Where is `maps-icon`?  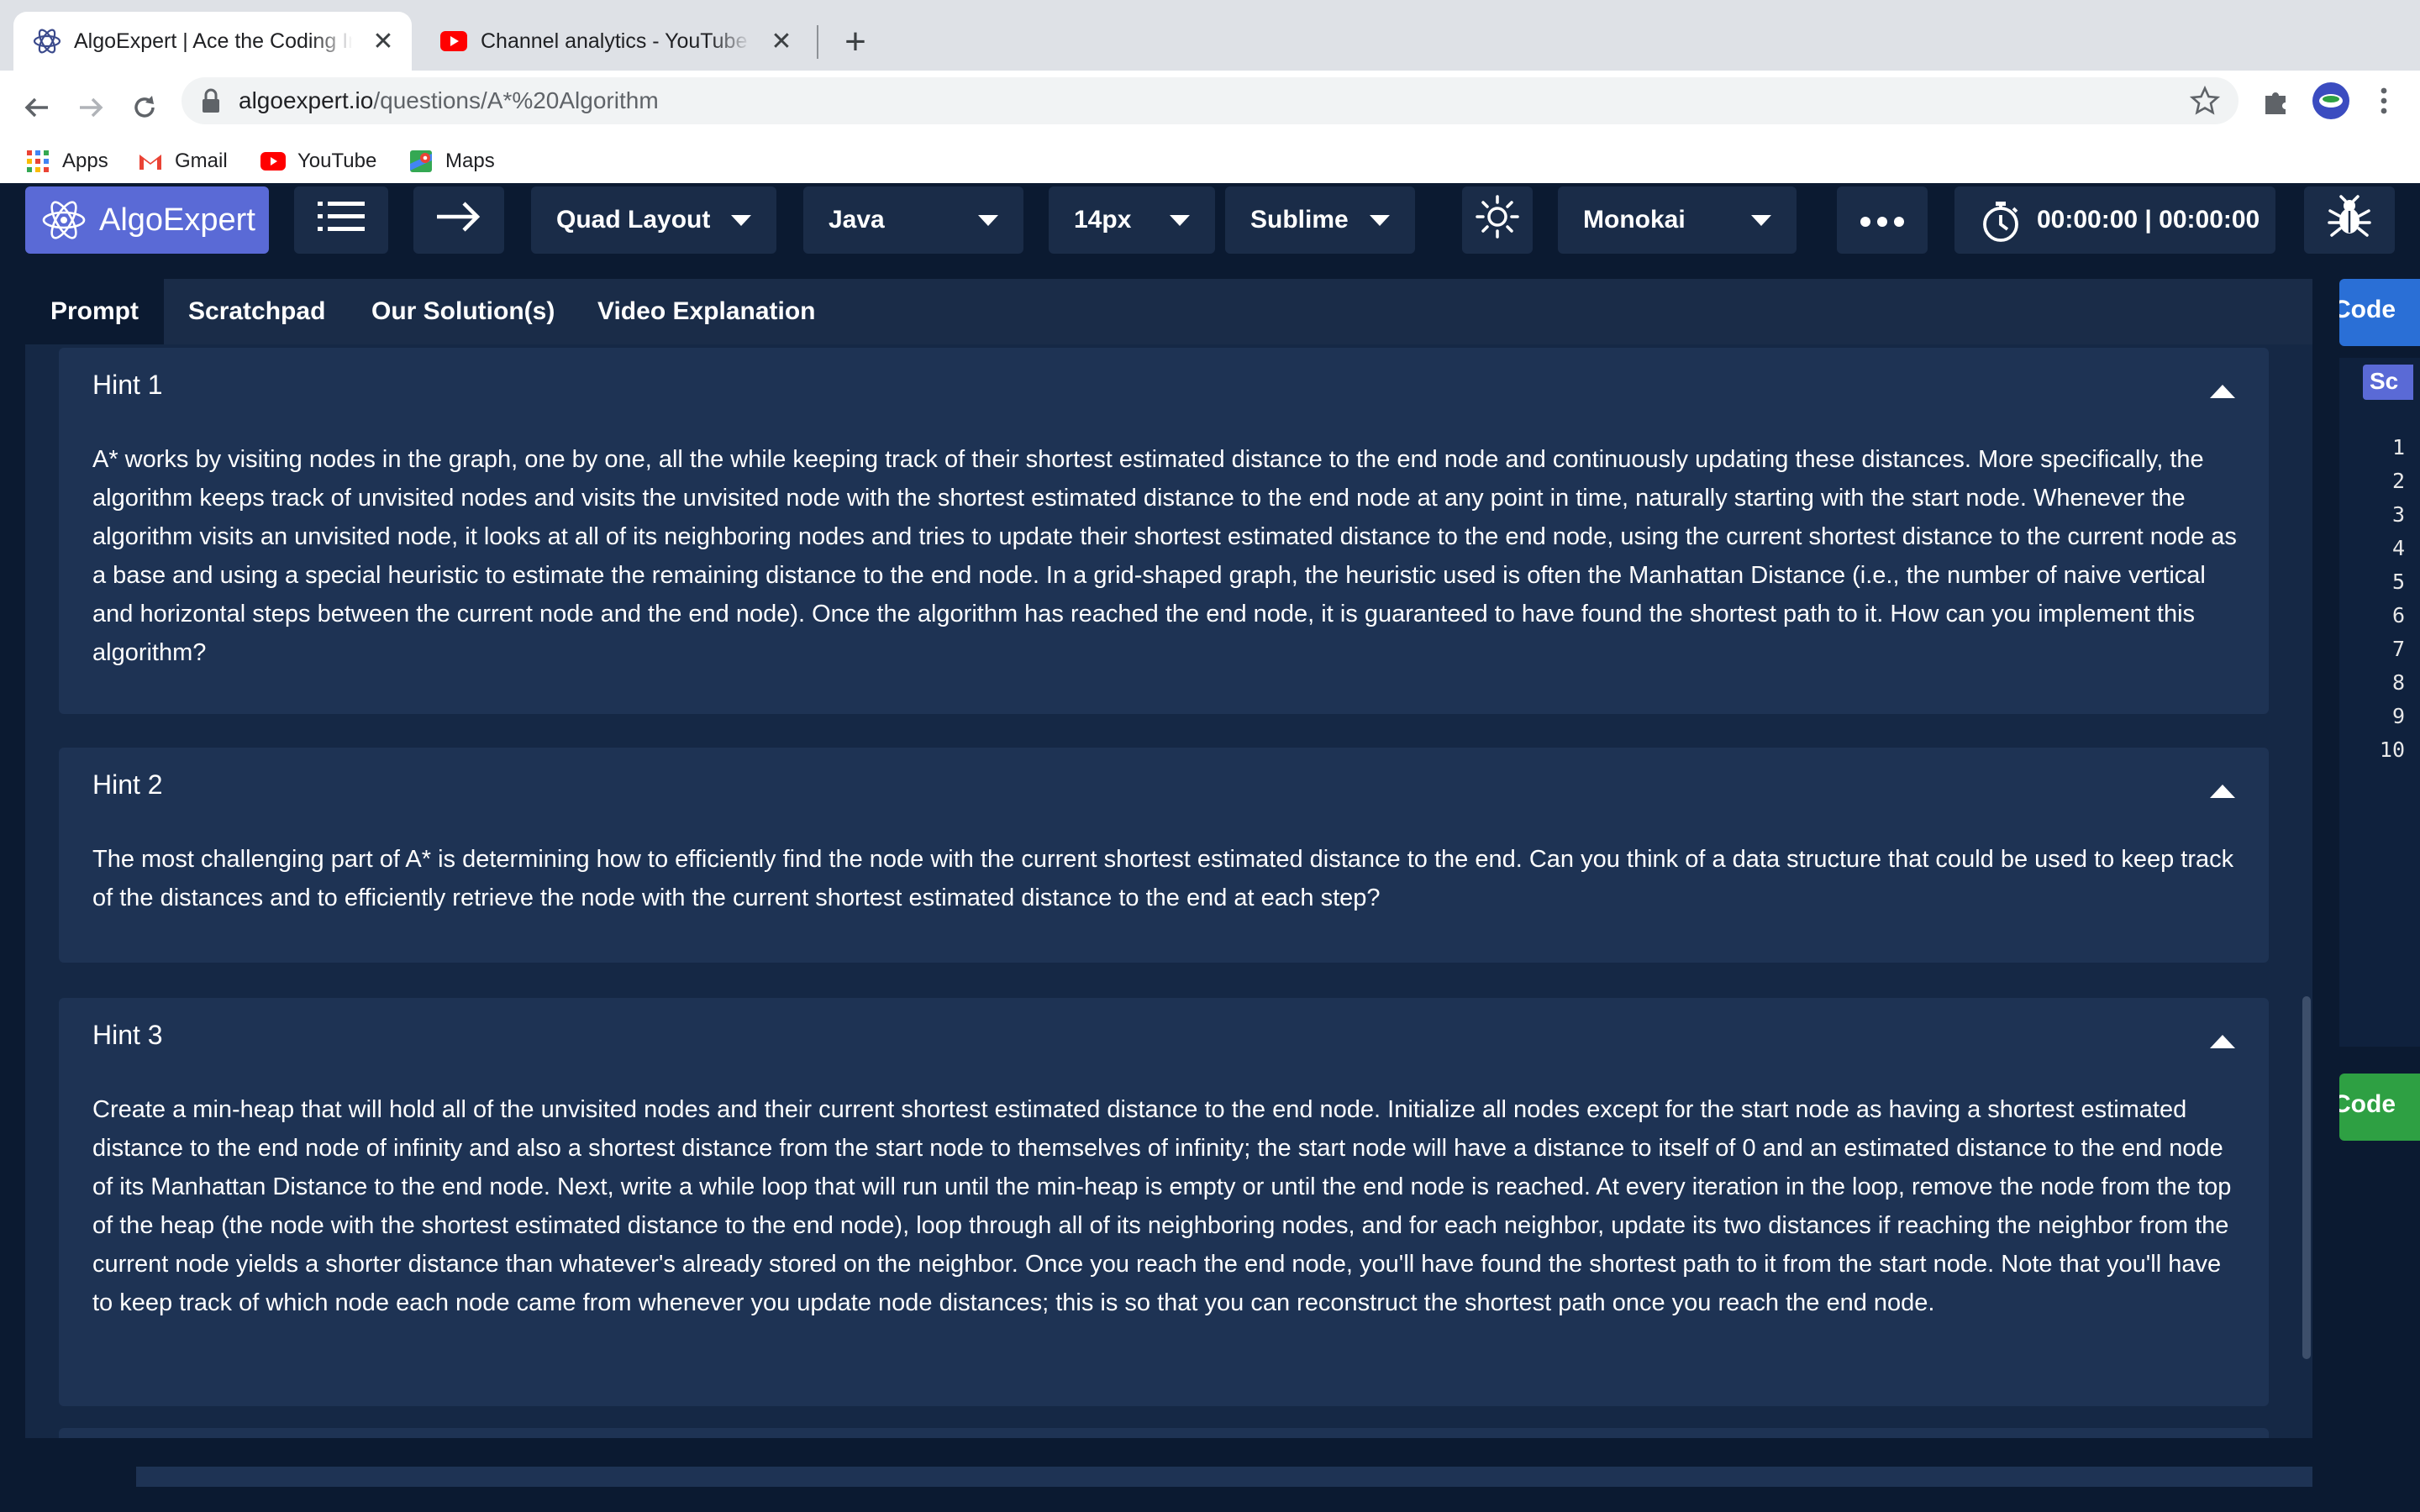
maps-icon is located at coordinates (421, 161).